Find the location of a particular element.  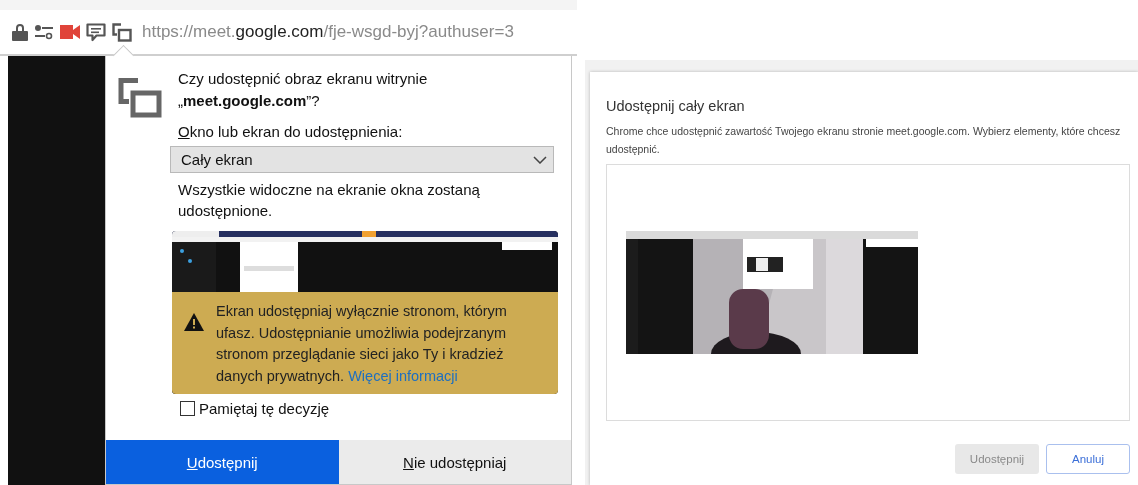

select-label: Okno lub ekran do udostępnienia: is located at coordinates (291, 132).